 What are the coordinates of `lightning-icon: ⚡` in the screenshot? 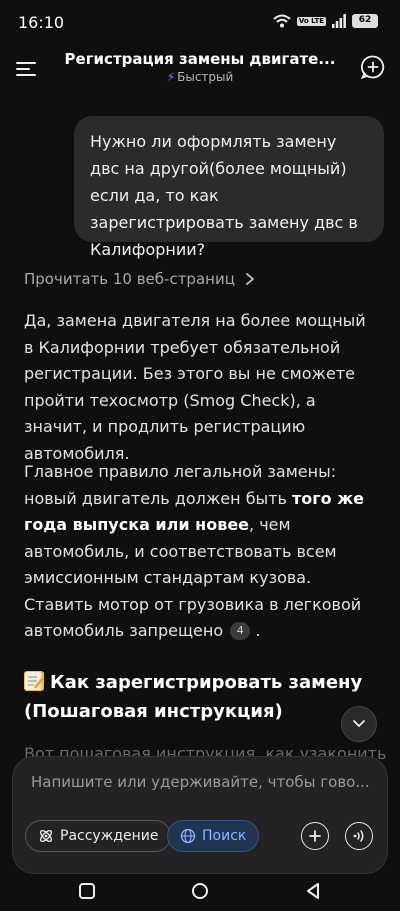 It's located at (171, 77).